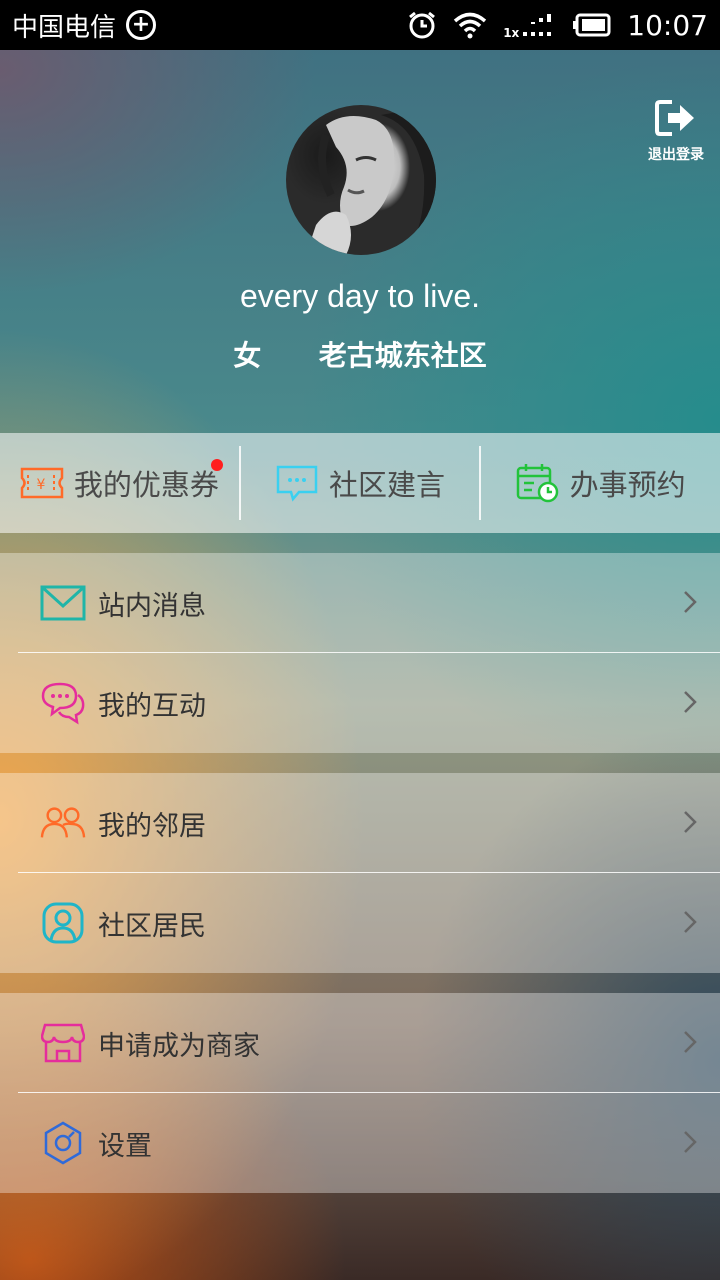 The width and height of the screenshot is (720, 1280). What do you see at coordinates (667, 25) in the screenshot?
I see `clock: 10:07` at bounding box center [667, 25].